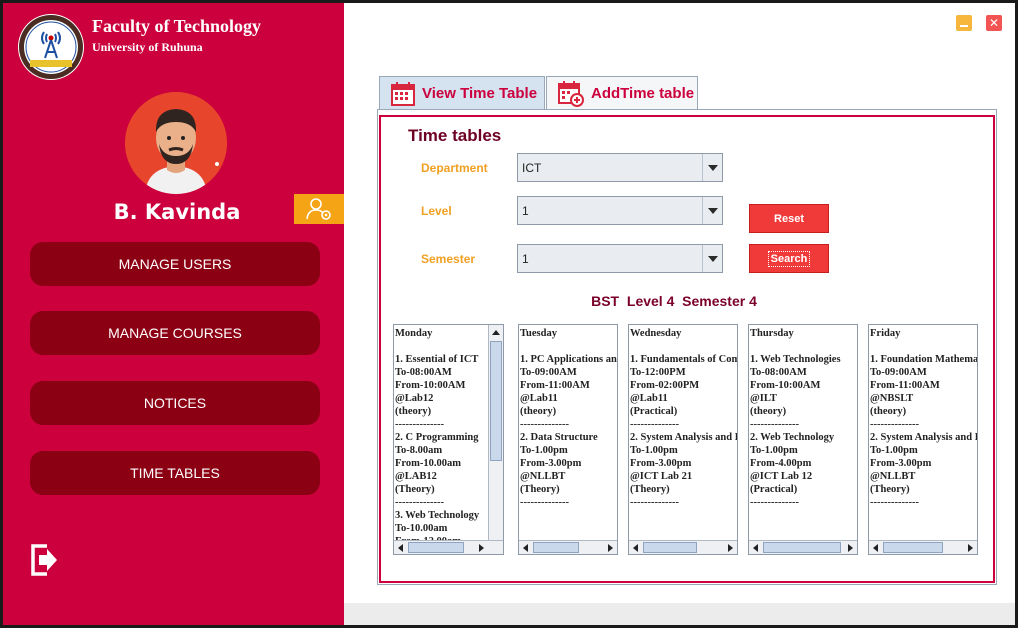 This screenshot has width=1018, height=628. I want to click on nav-time-tables: TIME TABLES, so click(175, 473).